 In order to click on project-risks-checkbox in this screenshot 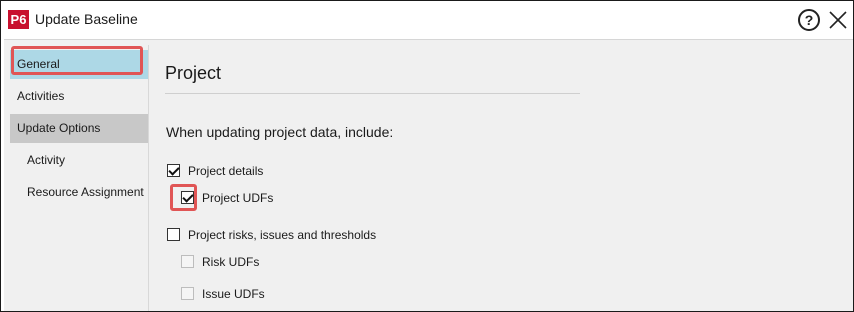, I will do `click(173, 234)`.